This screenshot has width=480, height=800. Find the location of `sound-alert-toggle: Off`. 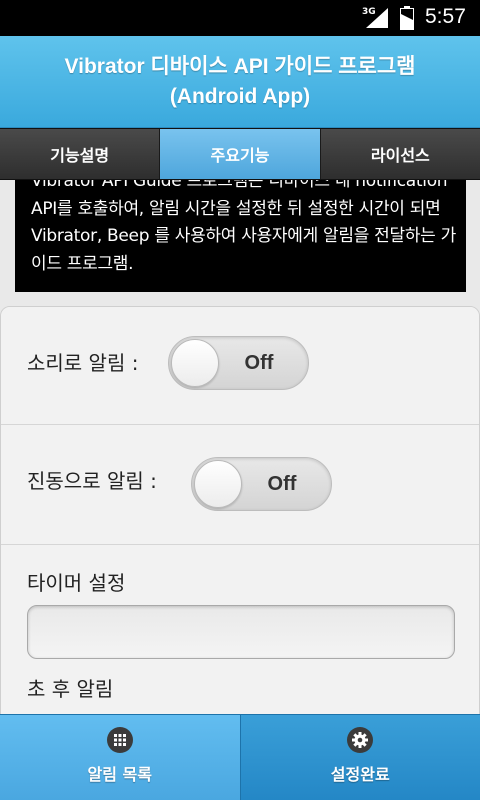

sound-alert-toggle: Off is located at coordinates (238, 363).